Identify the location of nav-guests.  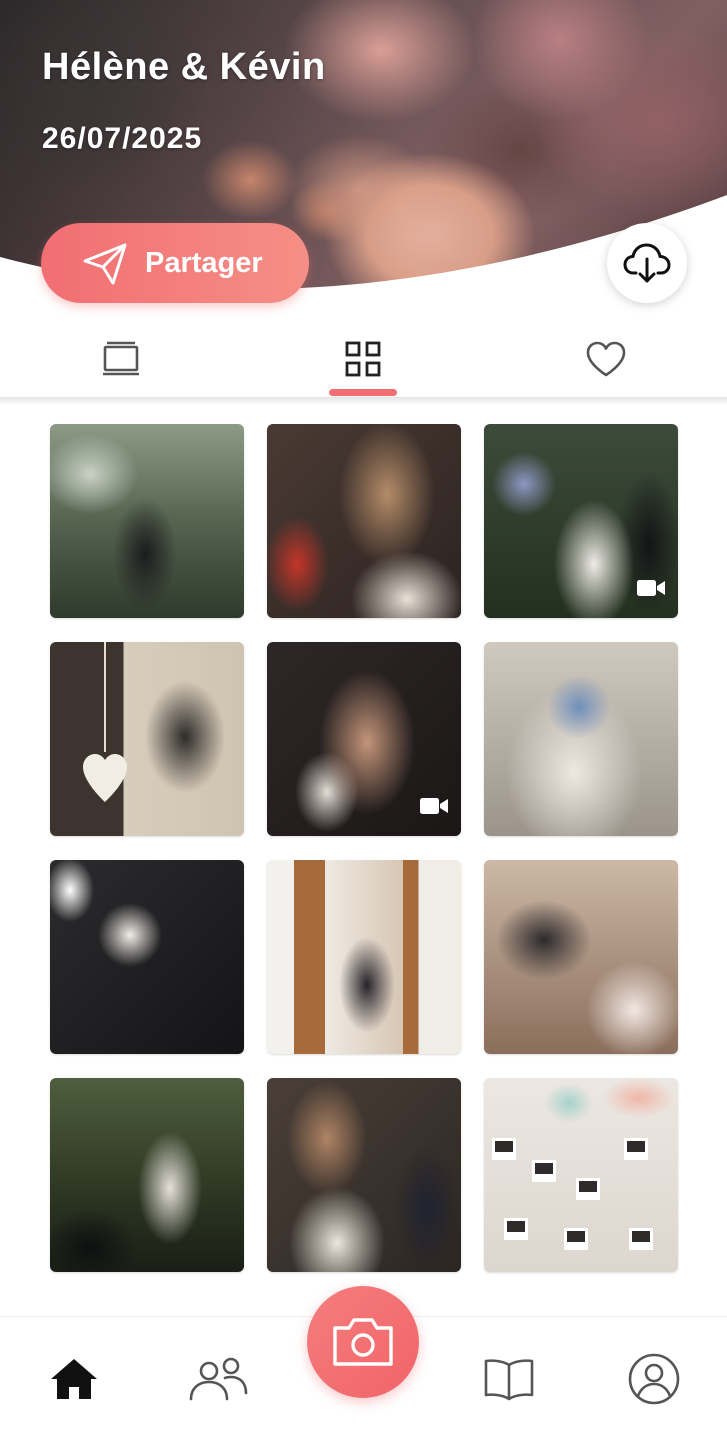
(218, 1379).